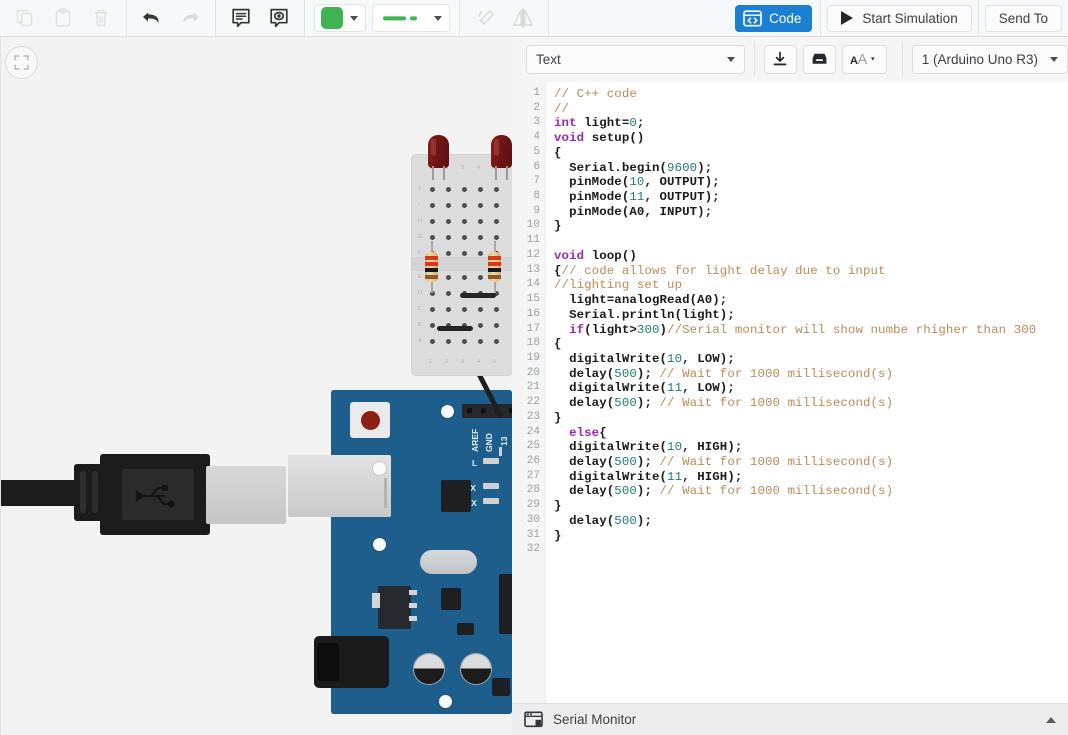 The height and width of the screenshot is (735, 1068). Describe the element at coordinates (340, 18) in the screenshot. I see `wire-color-picker` at that location.